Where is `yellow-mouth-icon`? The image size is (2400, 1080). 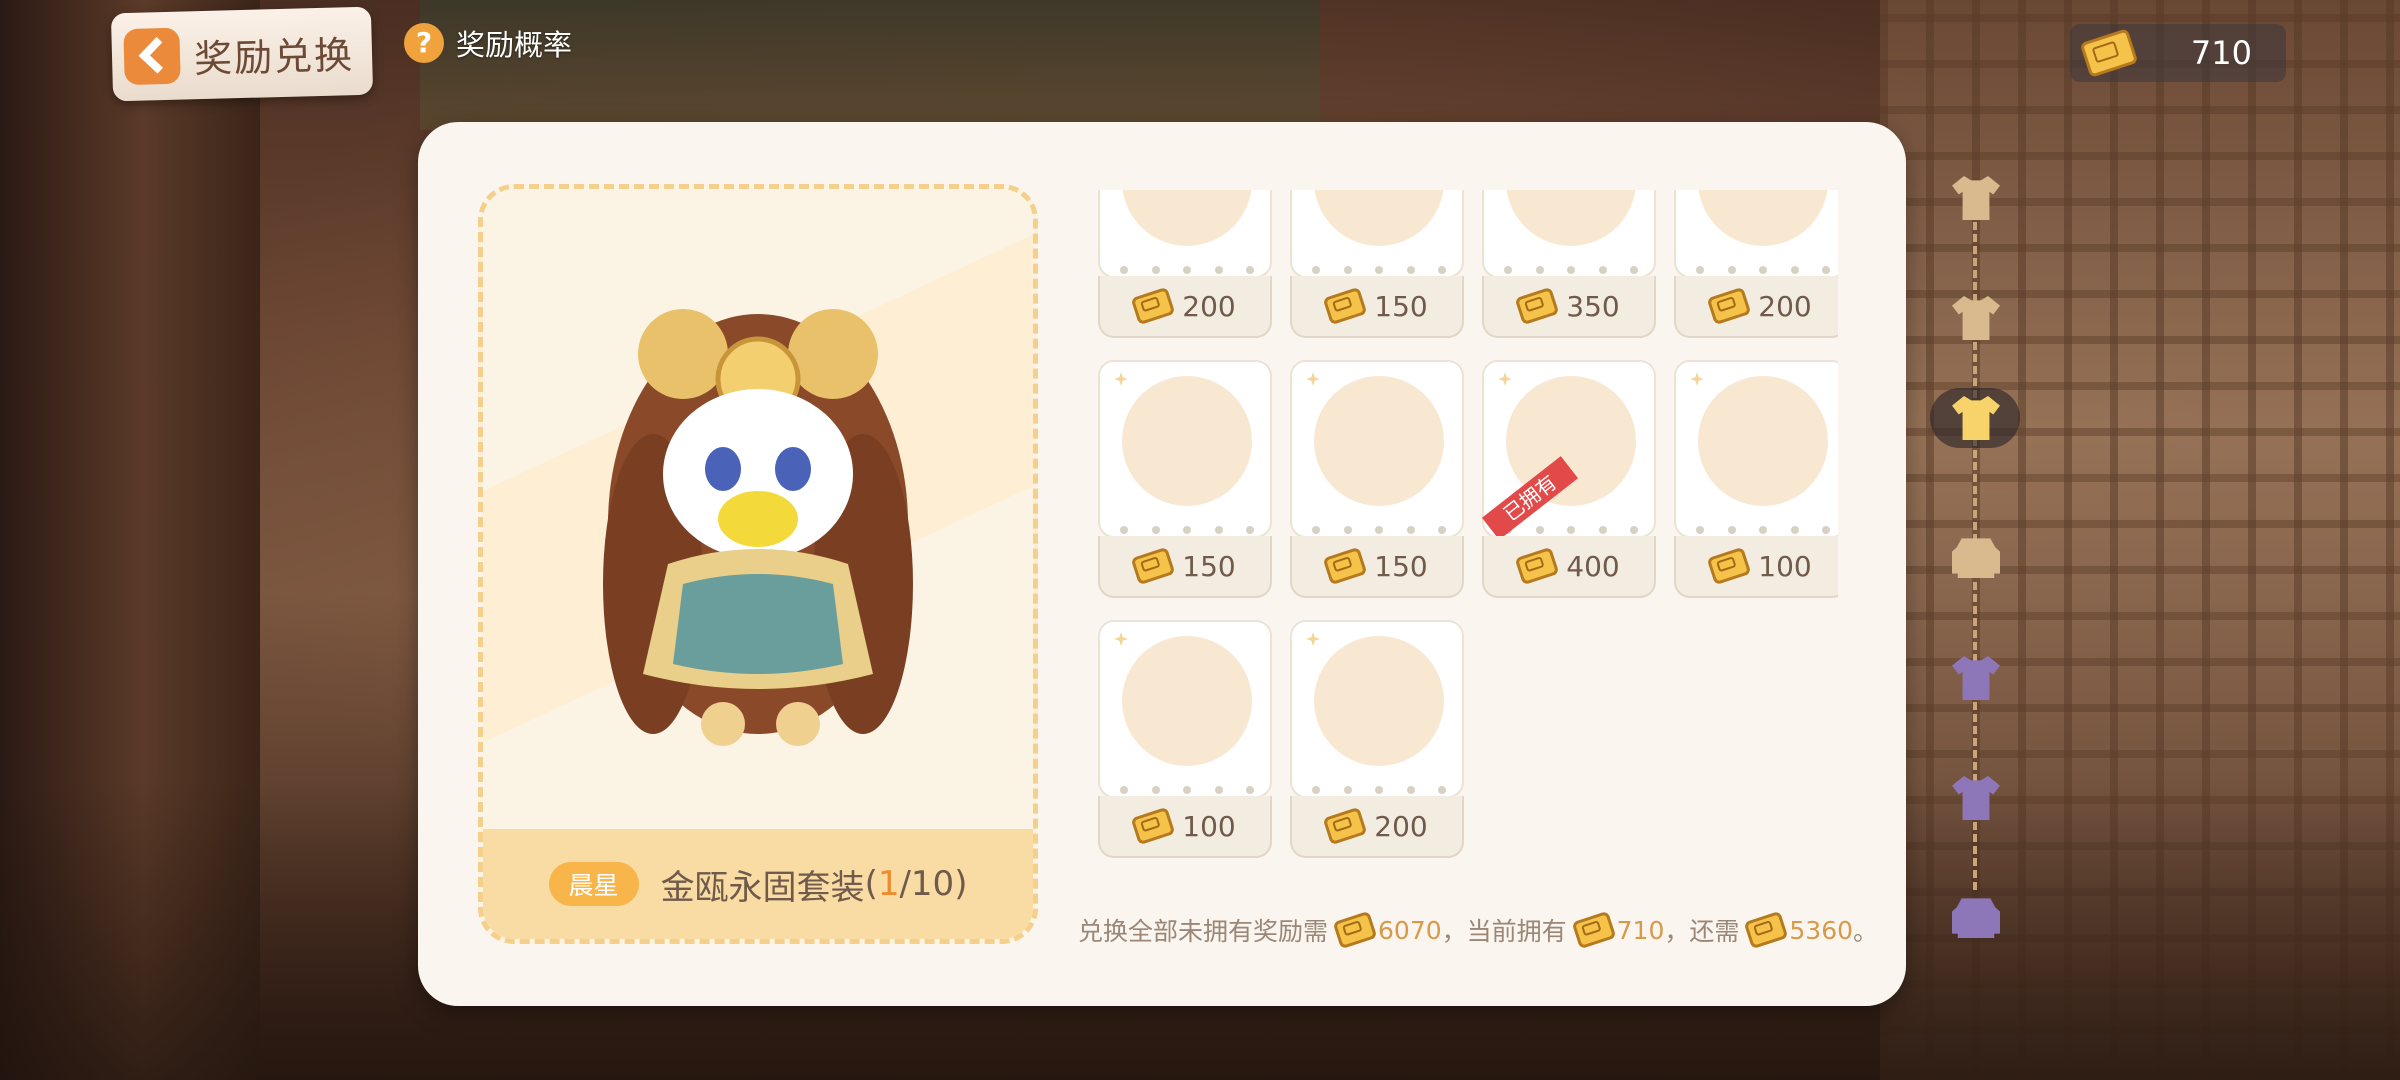 yellow-mouth-icon is located at coordinates (1187, 441).